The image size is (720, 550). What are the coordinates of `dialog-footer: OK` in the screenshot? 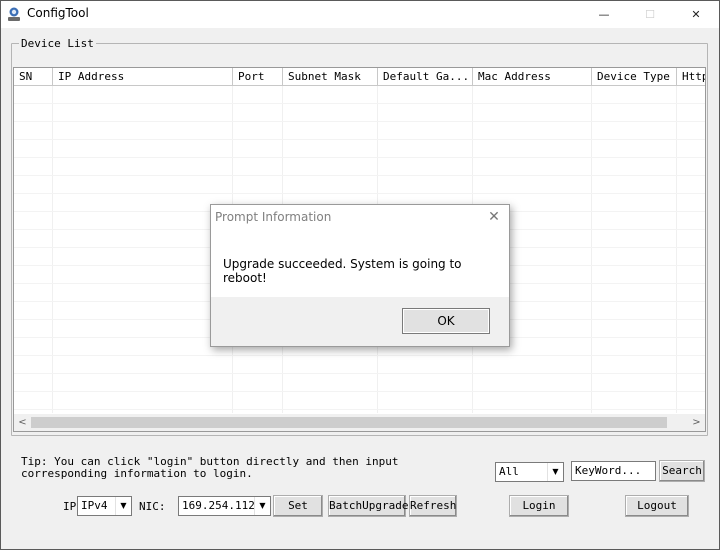 It's located at (360, 321).